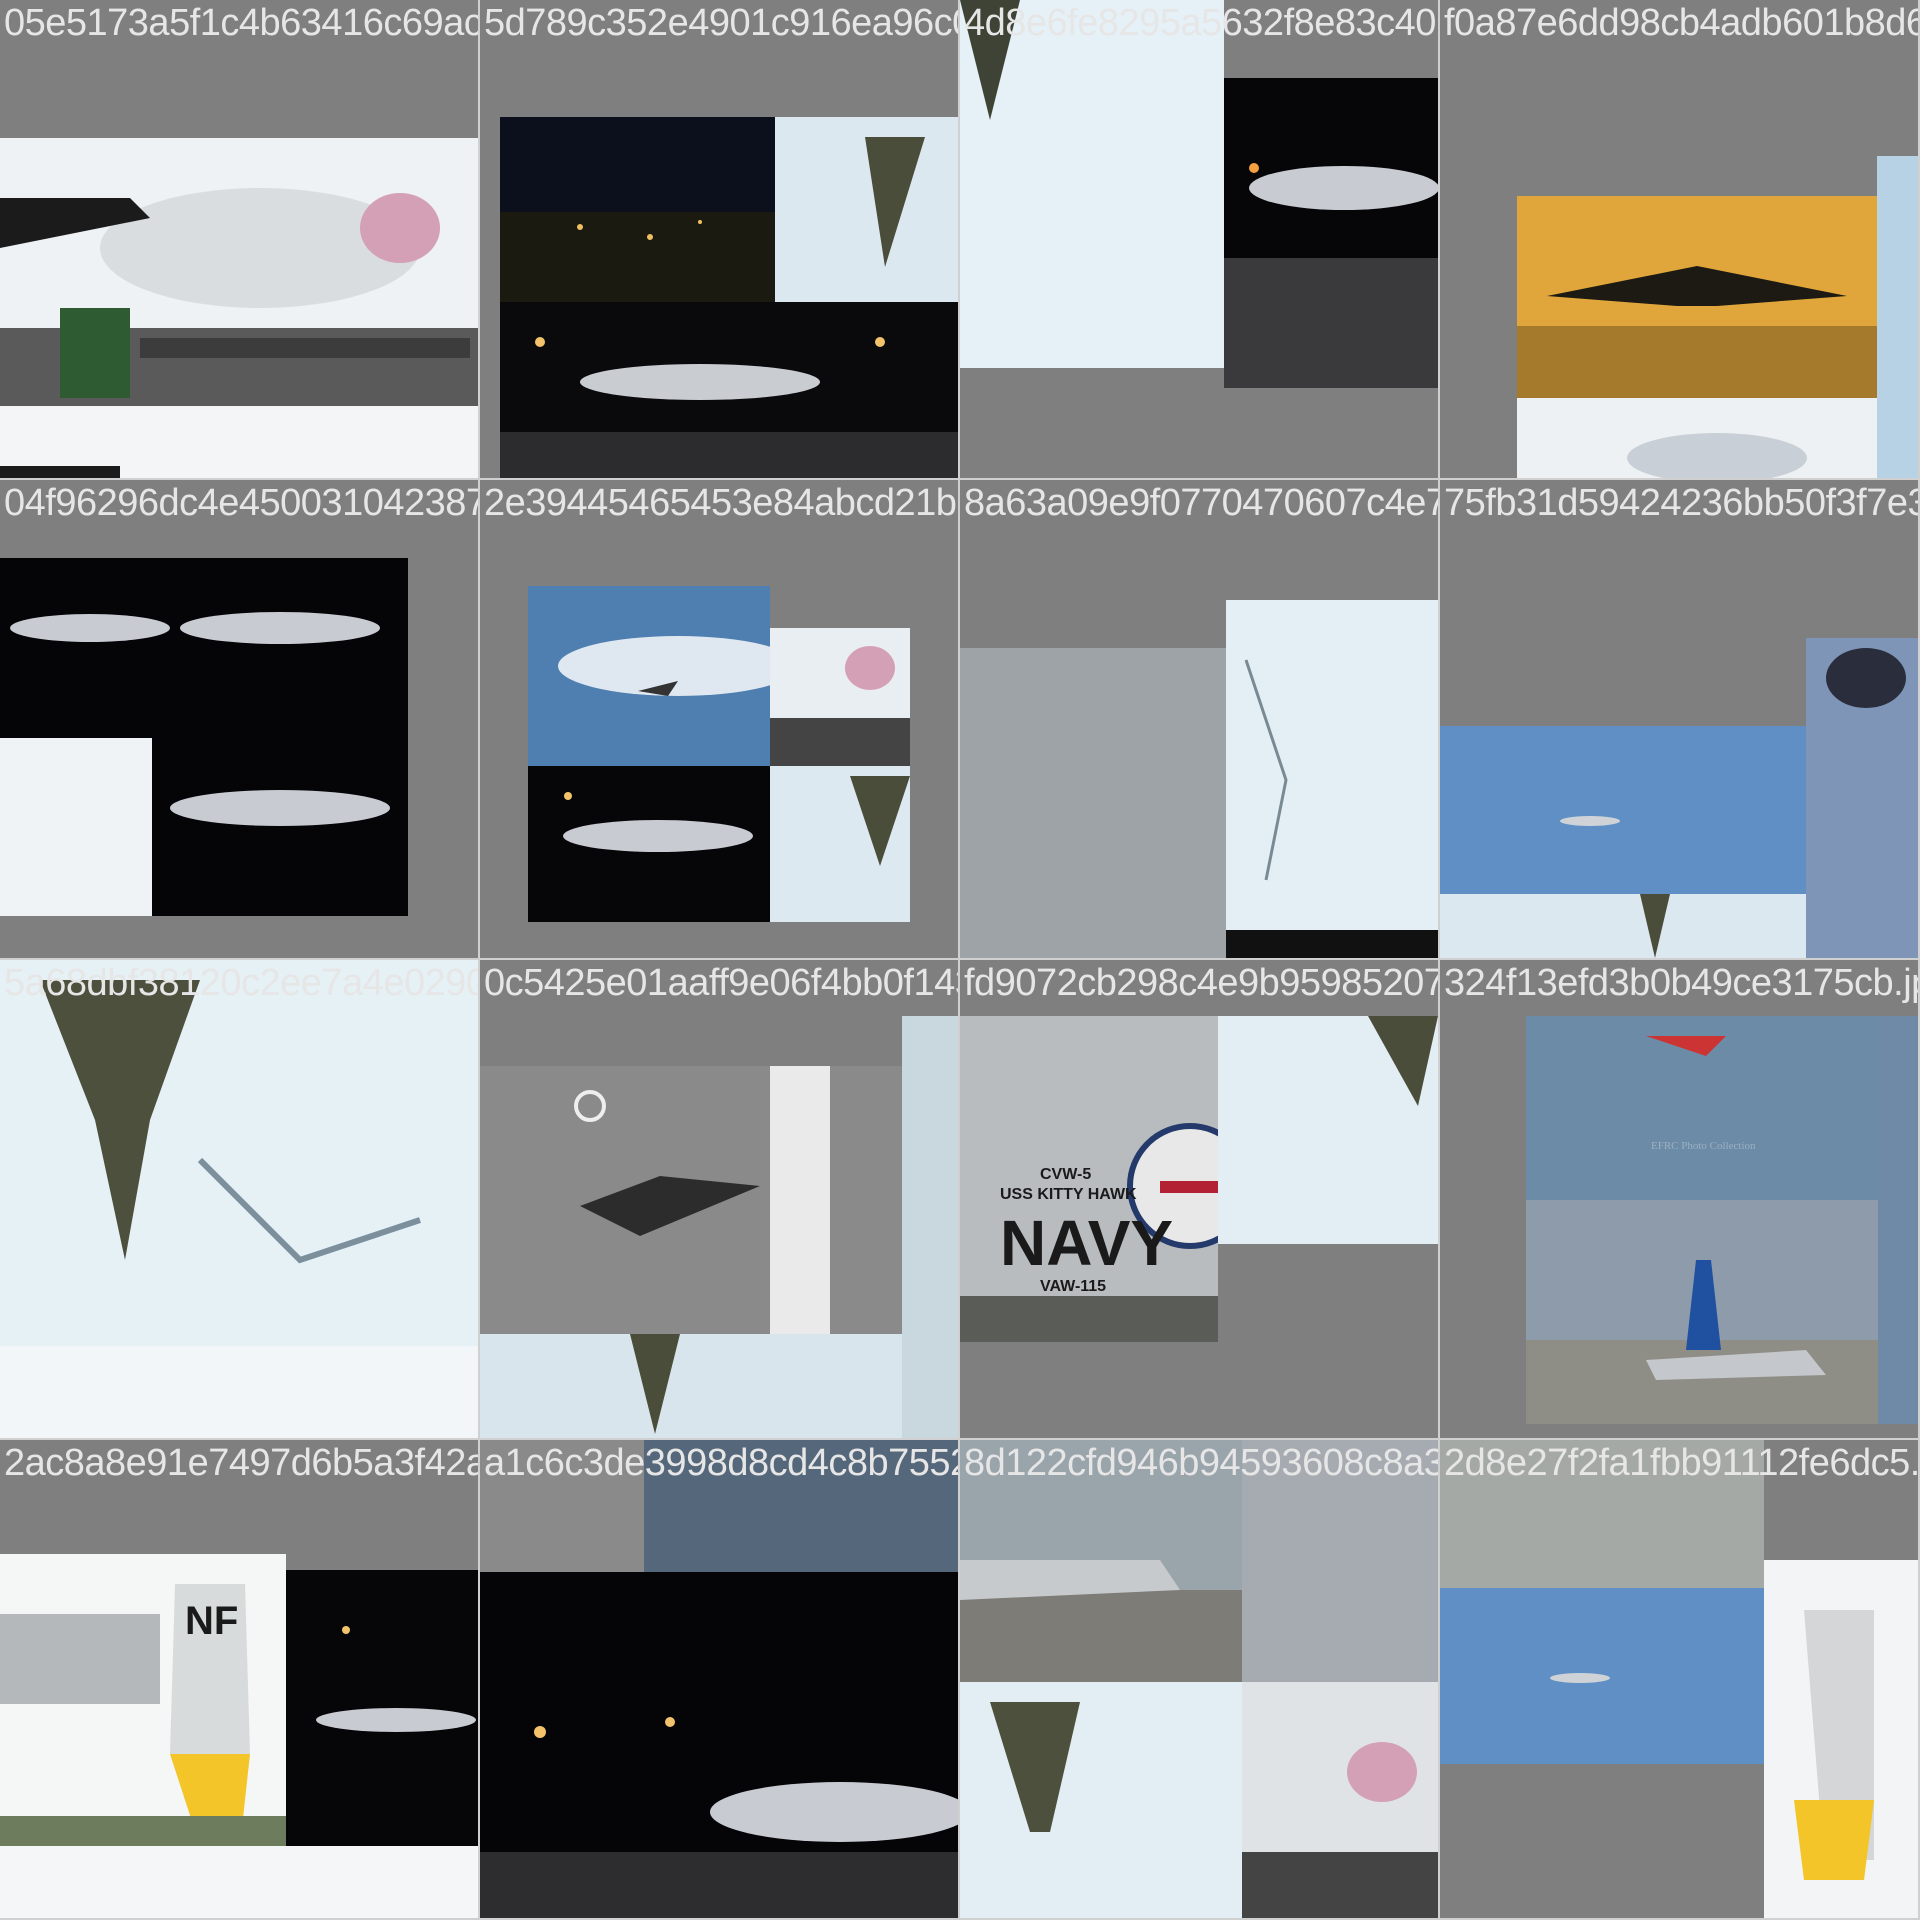 The image size is (1920, 1920). Describe the element at coordinates (721, 983) in the screenshot. I see `tile-filename: 0c5425e01aaff9e06f4bb0f14356e7a1.jpg` at that location.